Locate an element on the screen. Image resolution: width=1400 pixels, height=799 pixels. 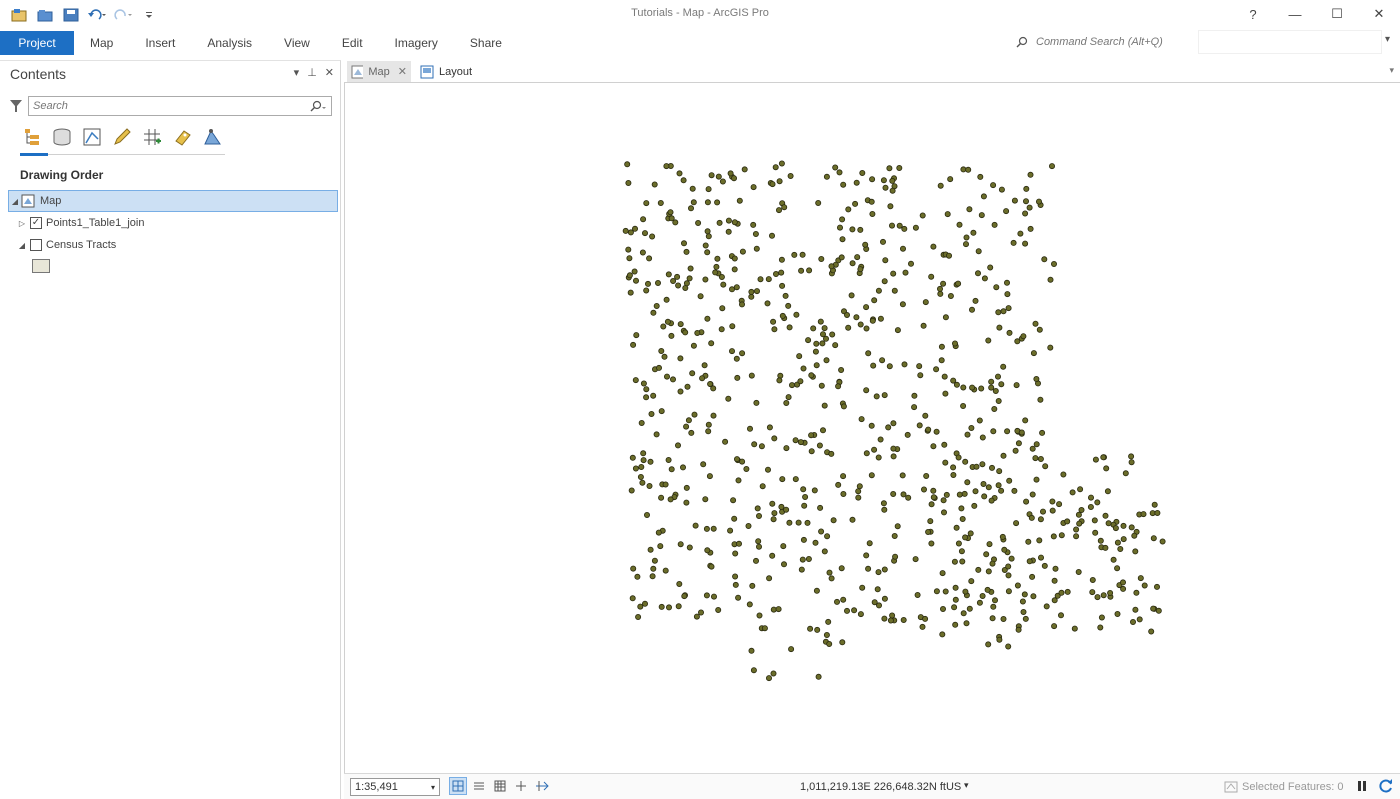
pause-drawing-icon is located at coordinates (1362, 786).